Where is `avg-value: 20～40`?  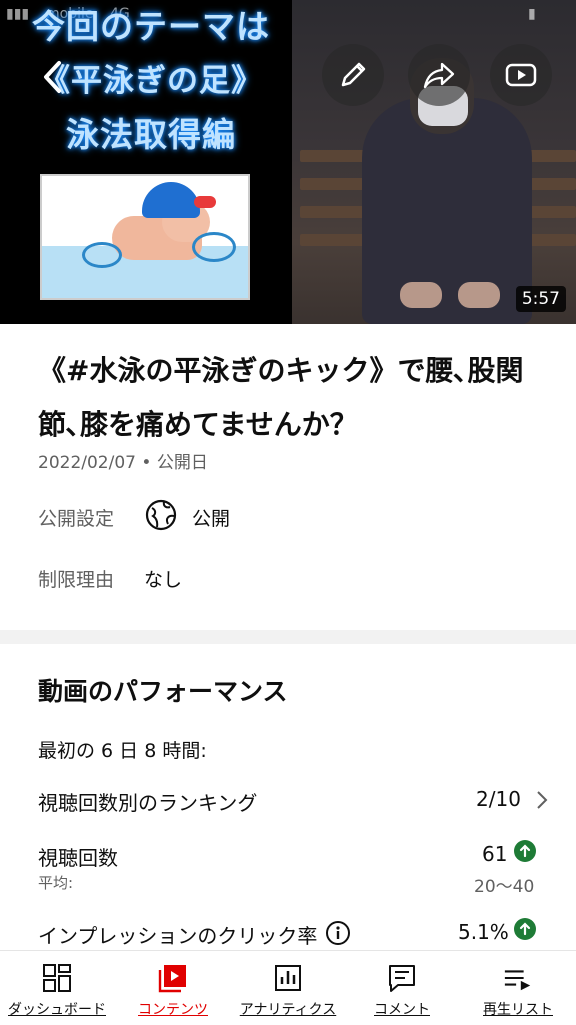 avg-value: 20～40 is located at coordinates (504, 887).